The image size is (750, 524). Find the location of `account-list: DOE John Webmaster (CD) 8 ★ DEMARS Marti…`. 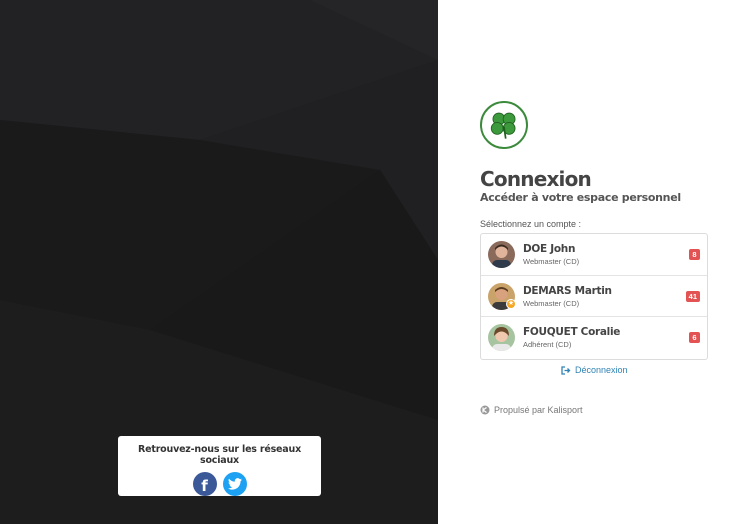

account-list: DOE John Webmaster (CD) 8 ★ DEMARS Marti… is located at coordinates (594, 296).